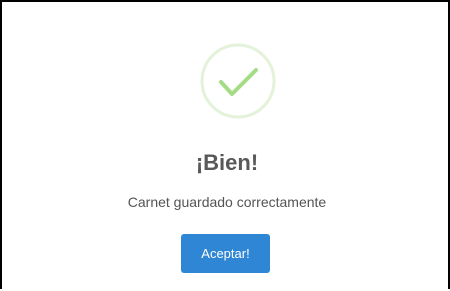 Image resolution: width=450 pixels, height=291 pixels. Describe the element at coordinates (238, 81) in the screenshot. I see `check-circle-icon` at that location.